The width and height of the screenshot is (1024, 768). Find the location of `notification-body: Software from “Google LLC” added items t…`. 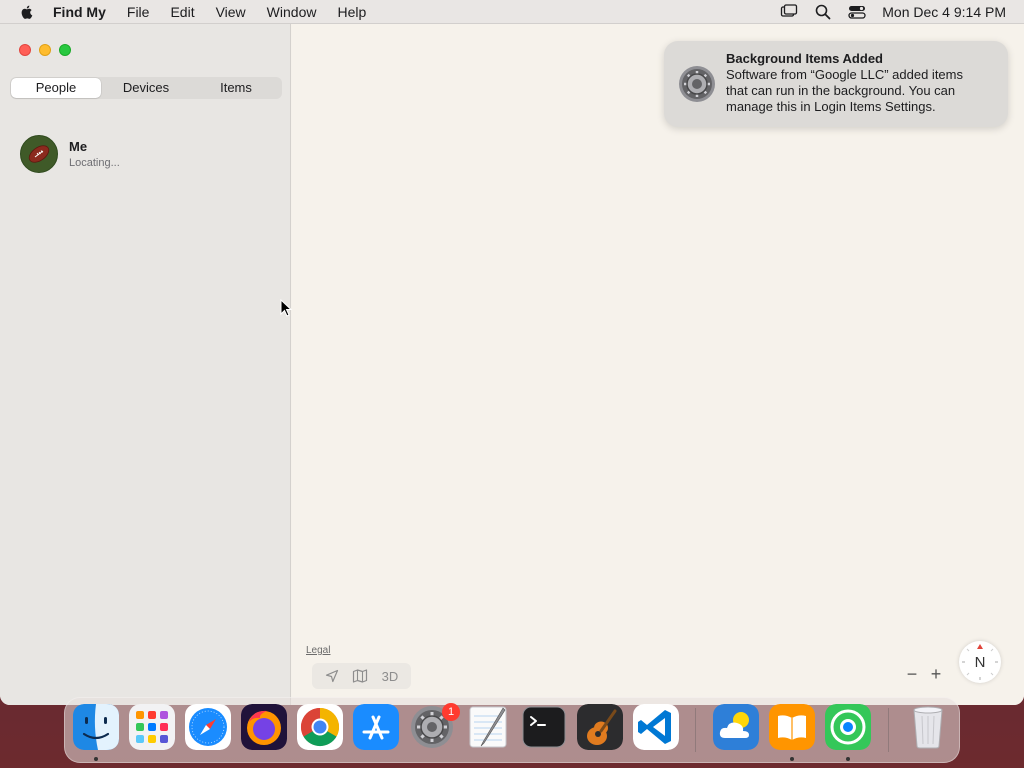

notification-body: Software from “Google LLC” added items t… is located at coordinates (844, 90).